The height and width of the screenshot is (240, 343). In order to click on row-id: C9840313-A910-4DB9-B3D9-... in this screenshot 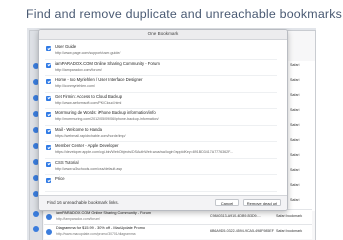, I will do `click(235, 216)`.